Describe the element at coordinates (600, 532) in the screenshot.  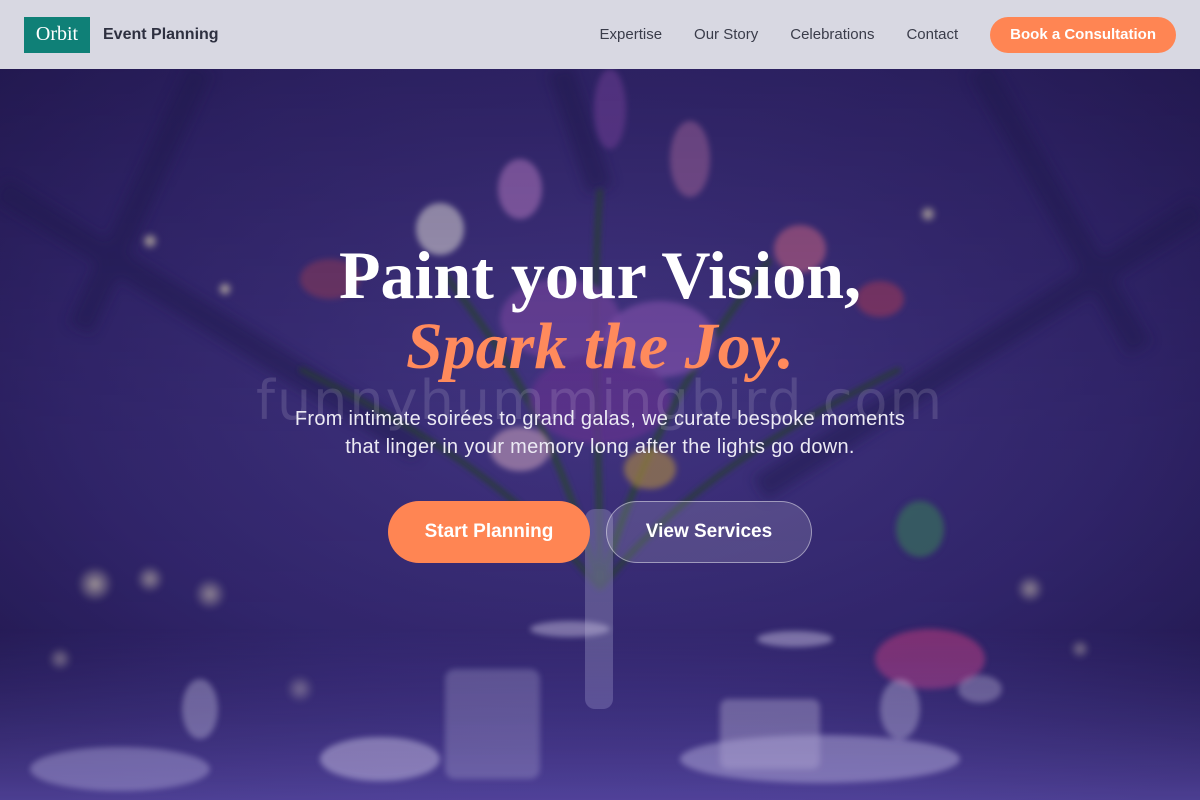
I see `hero-buttons: Start Planning View Services` at that location.